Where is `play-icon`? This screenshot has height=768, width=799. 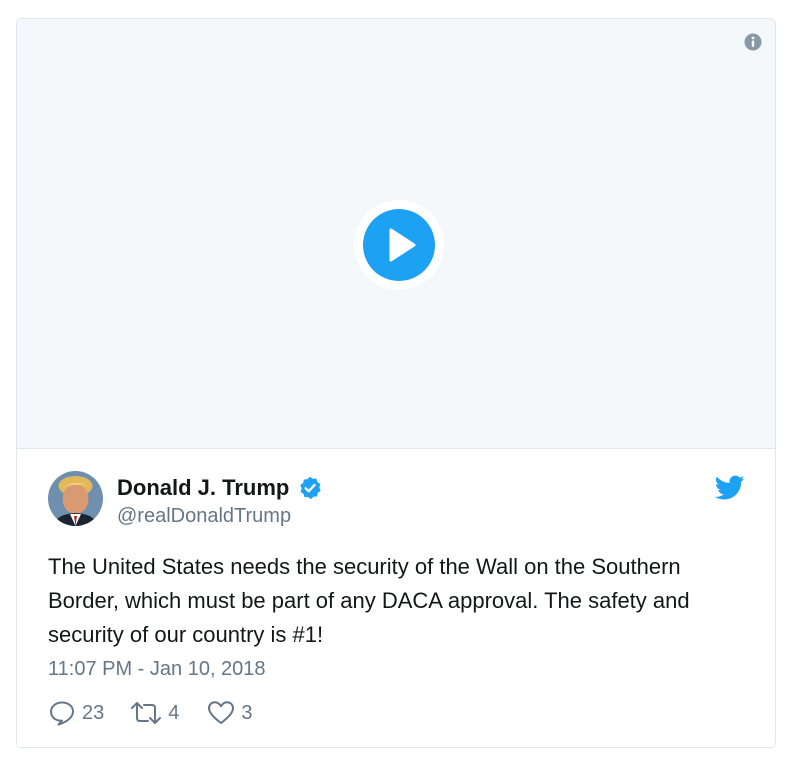 play-icon is located at coordinates (399, 245).